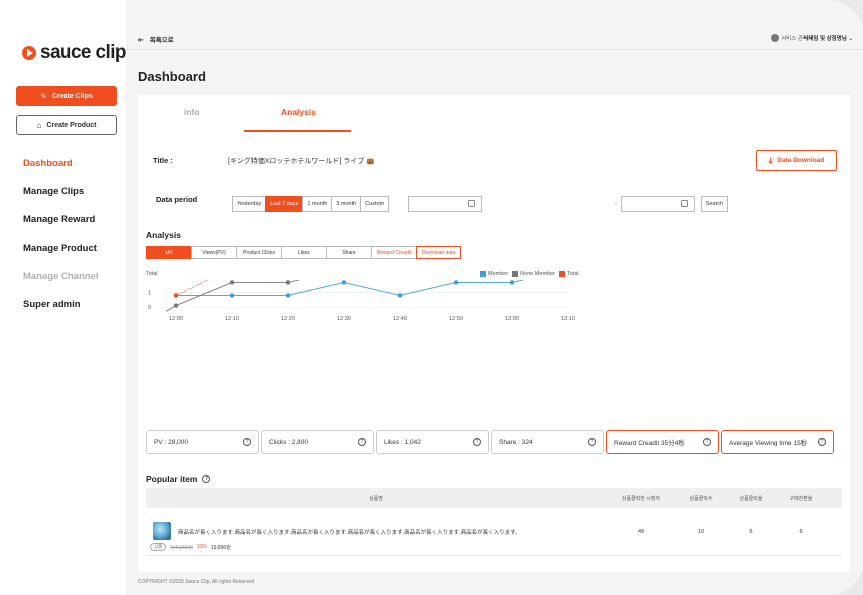 Image resolution: width=863 pixels, height=595 pixels. What do you see at coordinates (60, 248) in the screenshot?
I see `sidebar-item-manage-product: Manage Product` at bounding box center [60, 248].